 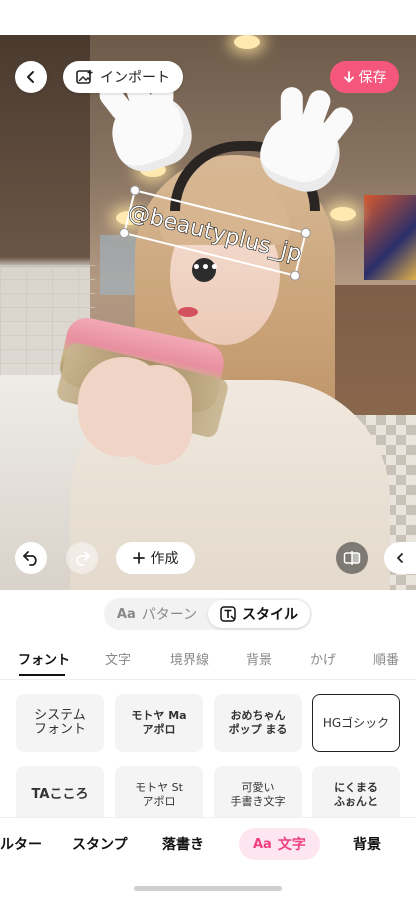 I want to click on font-card-ta-kokoro: TAこころ, so click(x=60, y=795).